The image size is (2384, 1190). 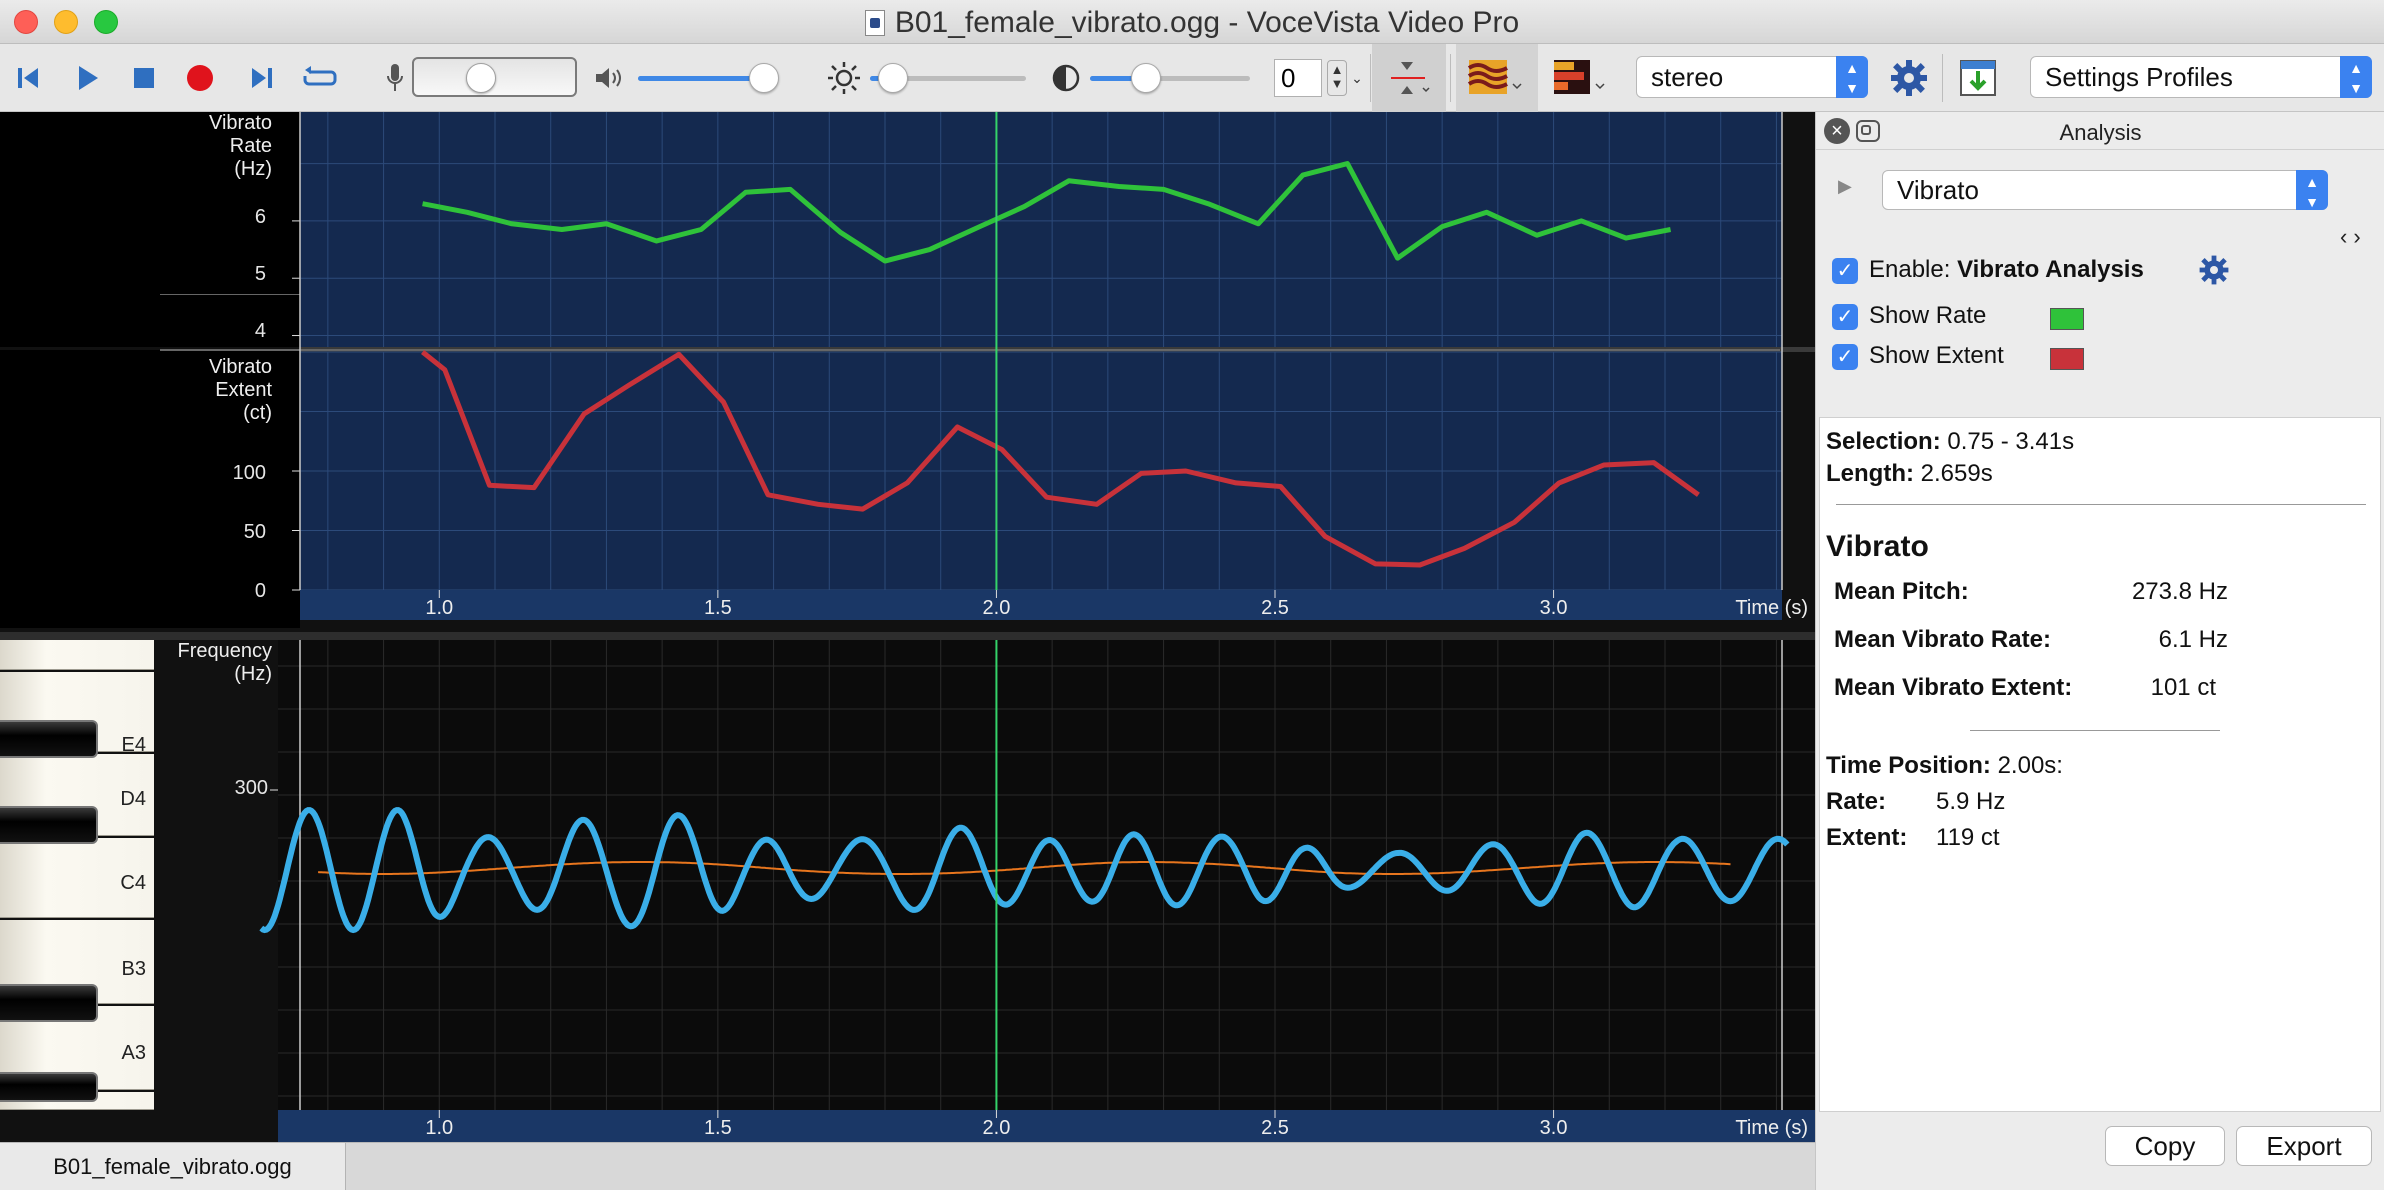 What do you see at coordinates (1978, 78) in the screenshot?
I see `import-settings-icon` at bounding box center [1978, 78].